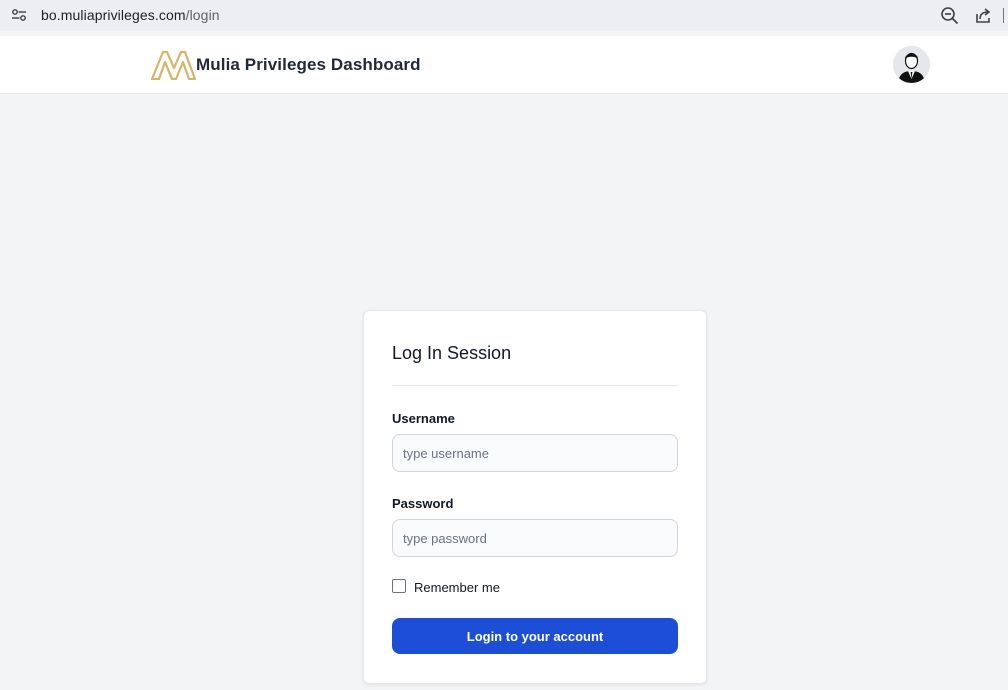 The image size is (1008, 690). What do you see at coordinates (202, 15) in the screenshot?
I see `url-path: /login` at bounding box center [202, 15].